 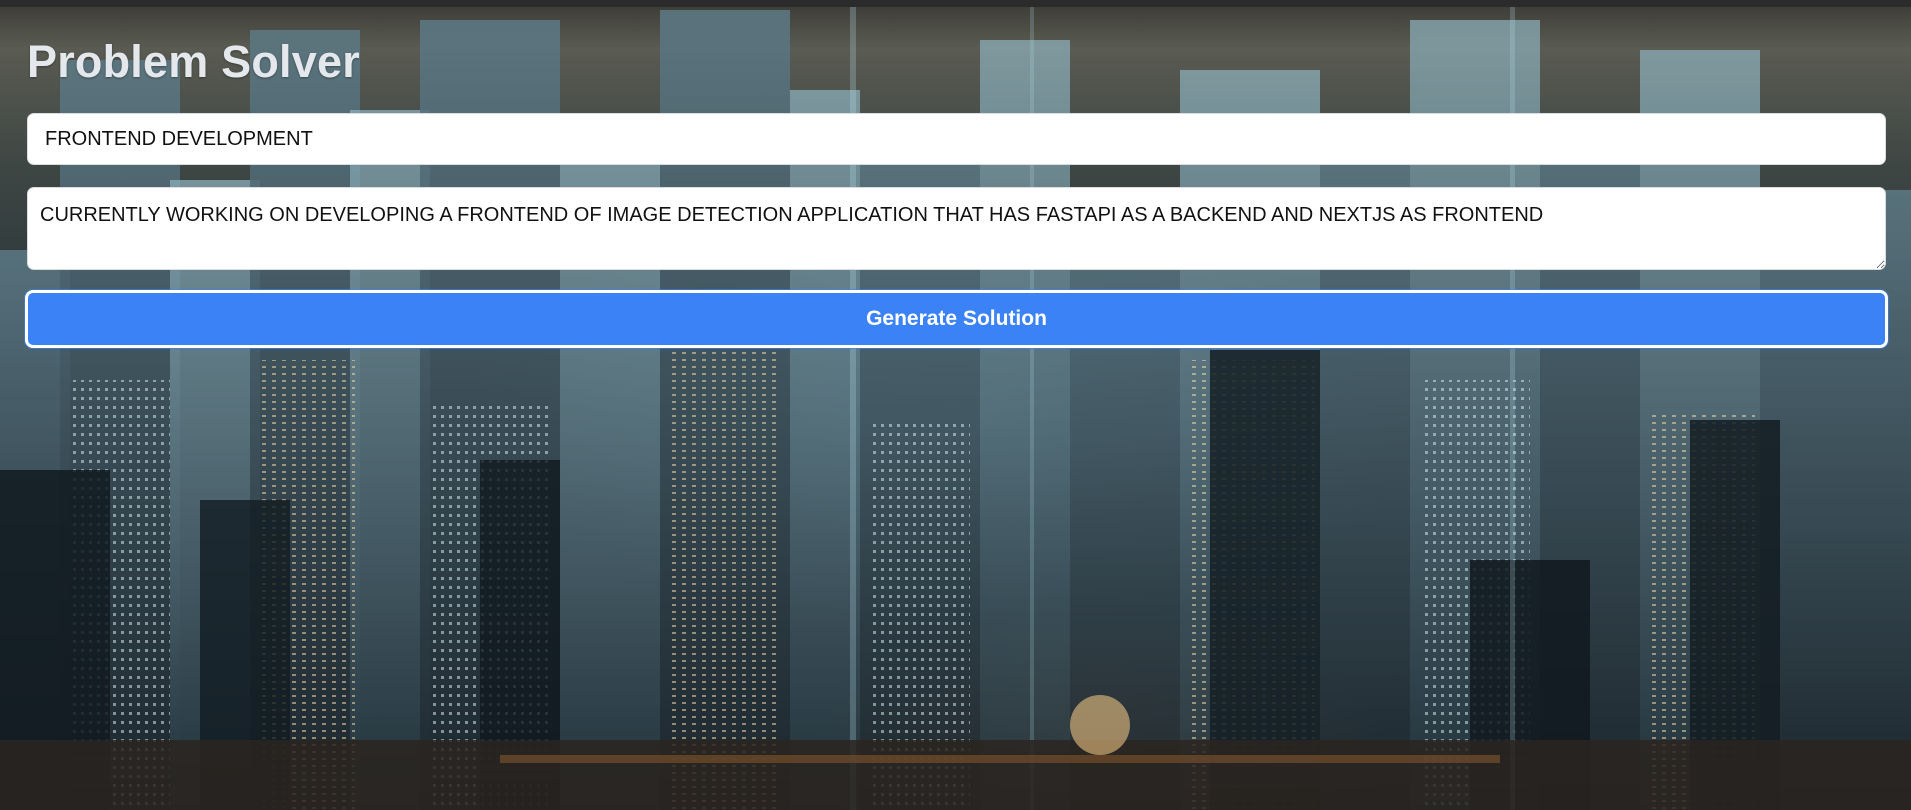 I want to click on page-title: Problem Solver, so click(x=193, y=61).